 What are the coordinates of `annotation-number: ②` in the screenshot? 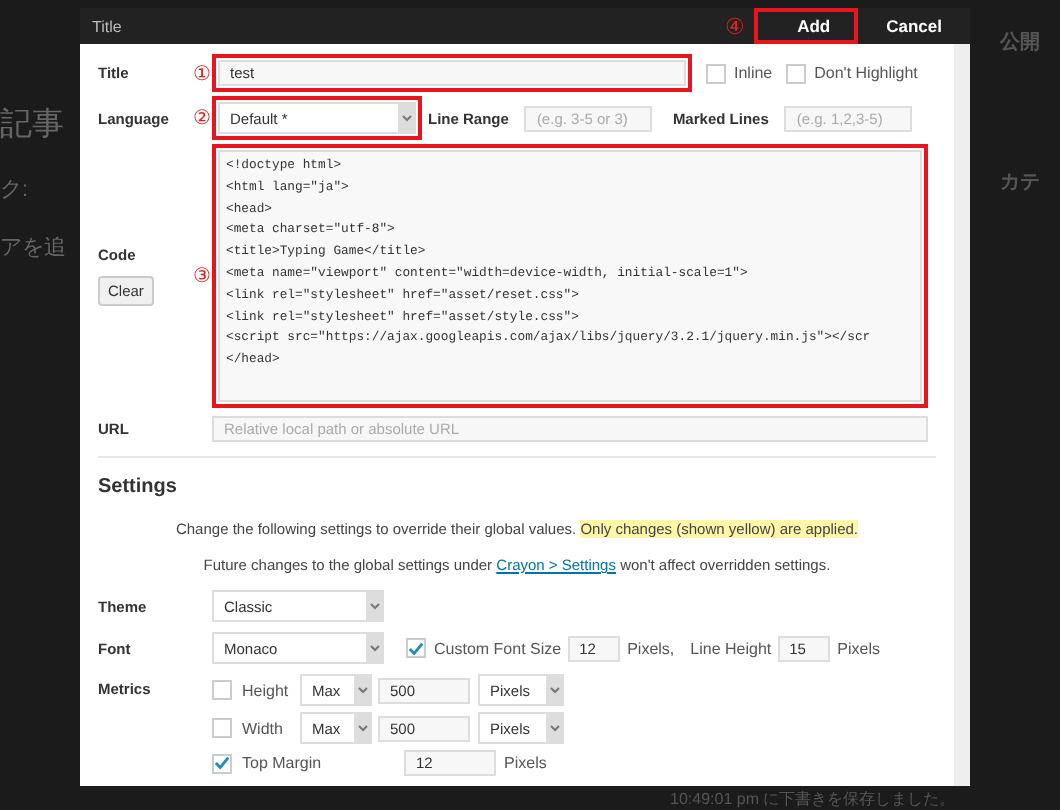 It's located at (202, 118).